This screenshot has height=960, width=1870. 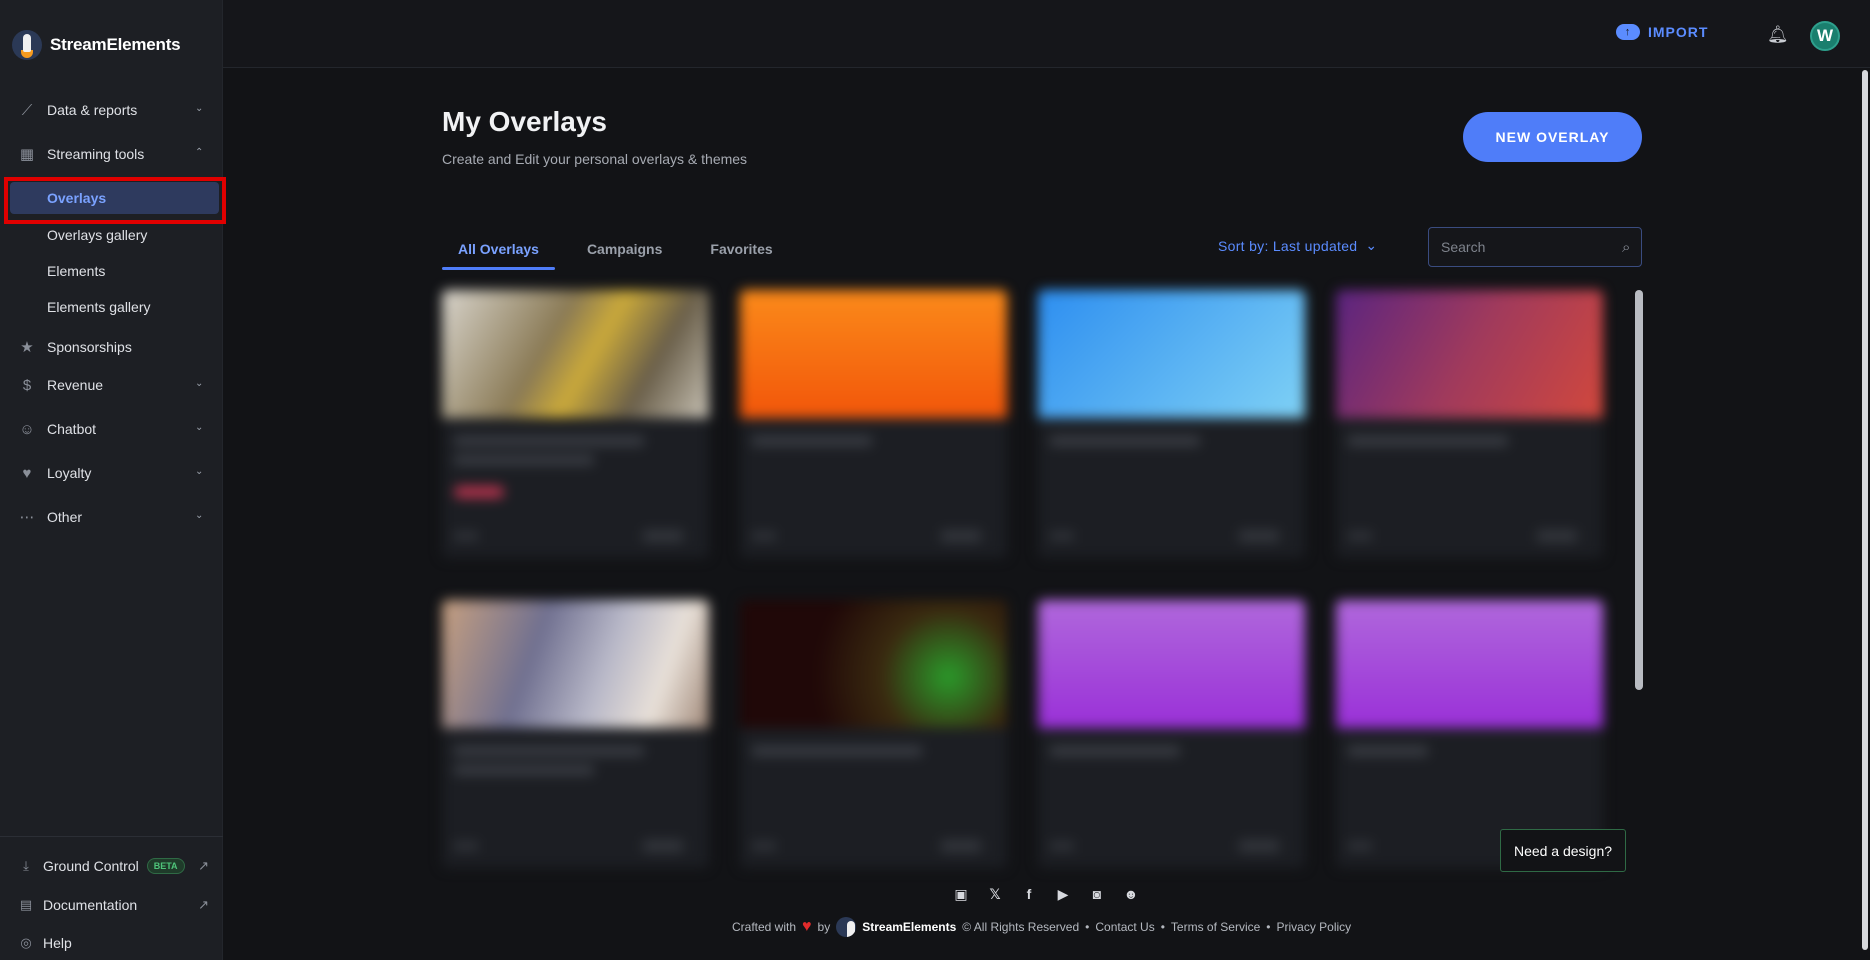 What do you see at coordinates (1825, 36) in the screenshot?
I see `avatar: W` at bounding box center [1825, 36].